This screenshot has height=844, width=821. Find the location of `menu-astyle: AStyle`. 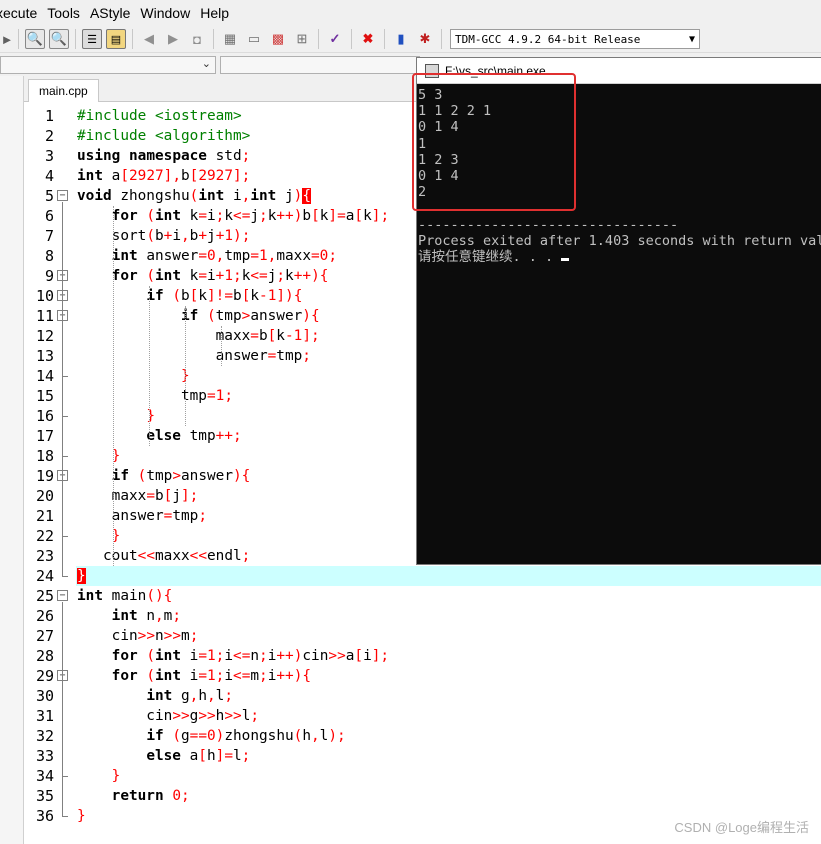

menu-astyle: AStyle is located at coordinates (115, 13).